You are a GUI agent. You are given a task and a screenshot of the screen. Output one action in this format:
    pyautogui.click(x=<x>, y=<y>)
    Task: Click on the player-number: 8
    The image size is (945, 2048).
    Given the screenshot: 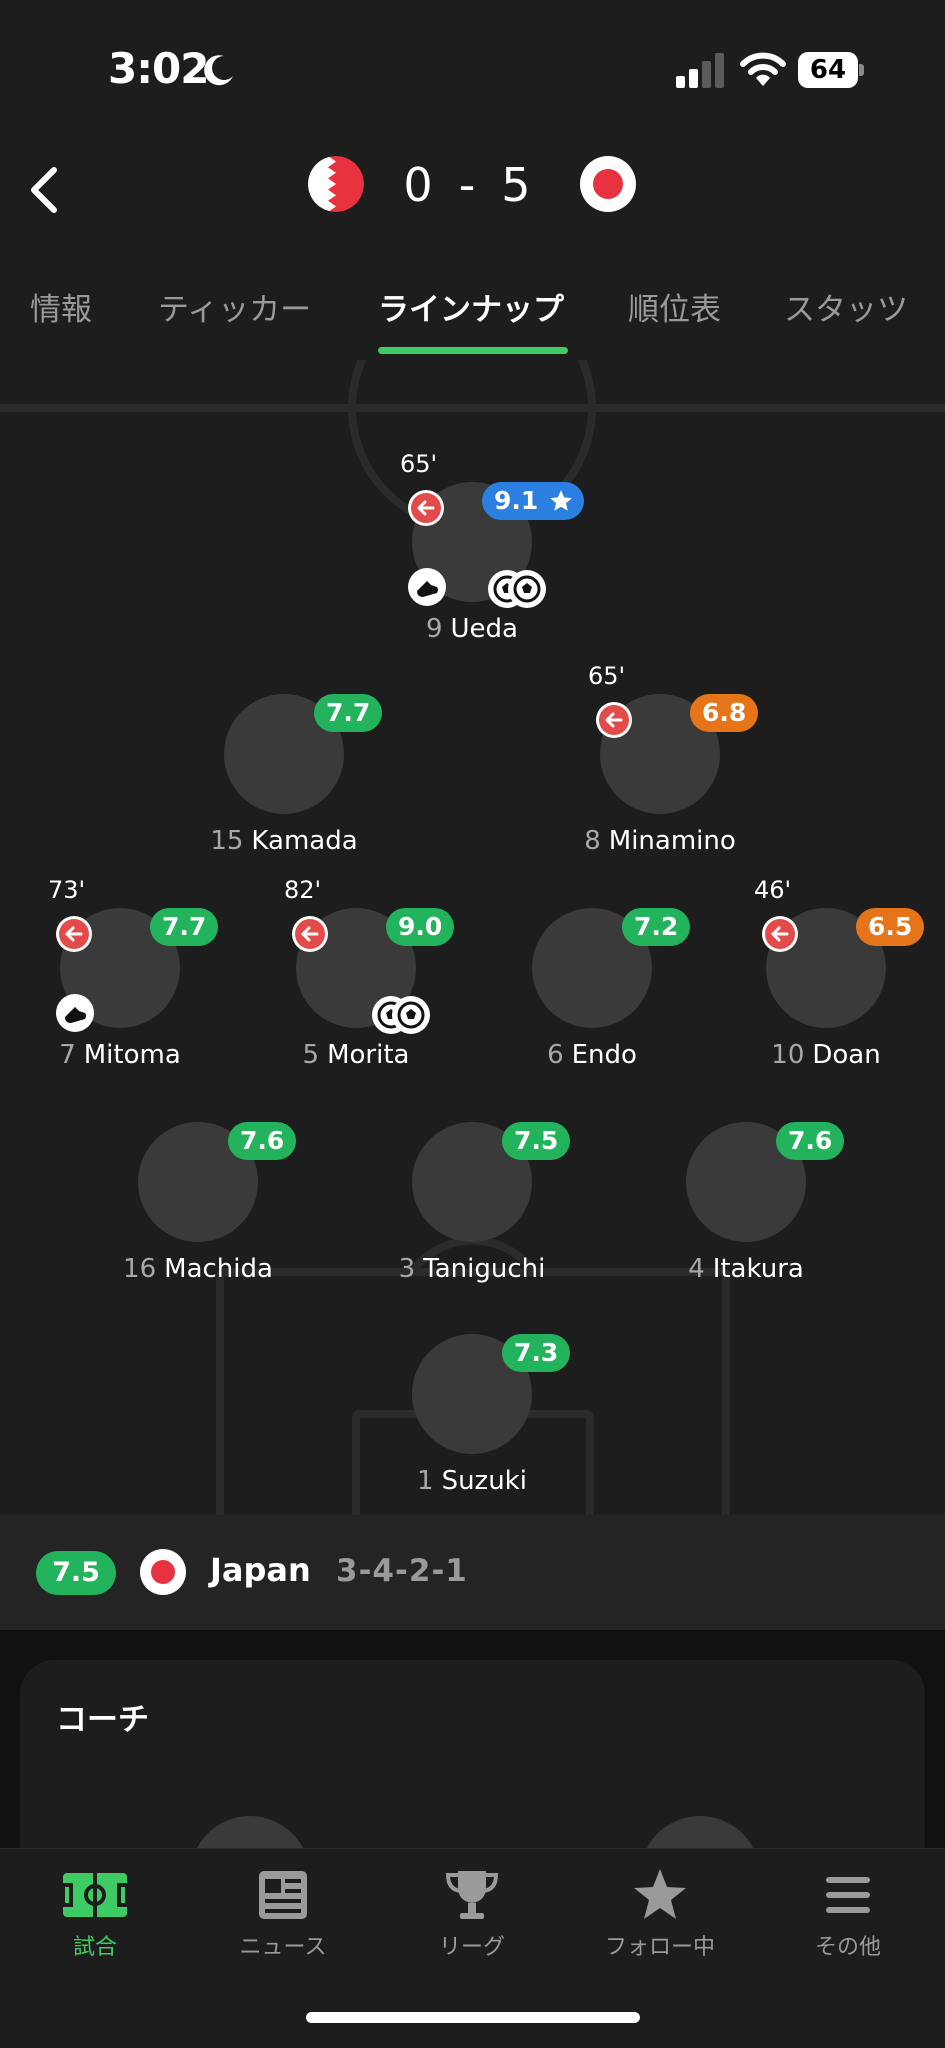 What is the action you would take?
    pyautogui.click(x=592, y=841)
    